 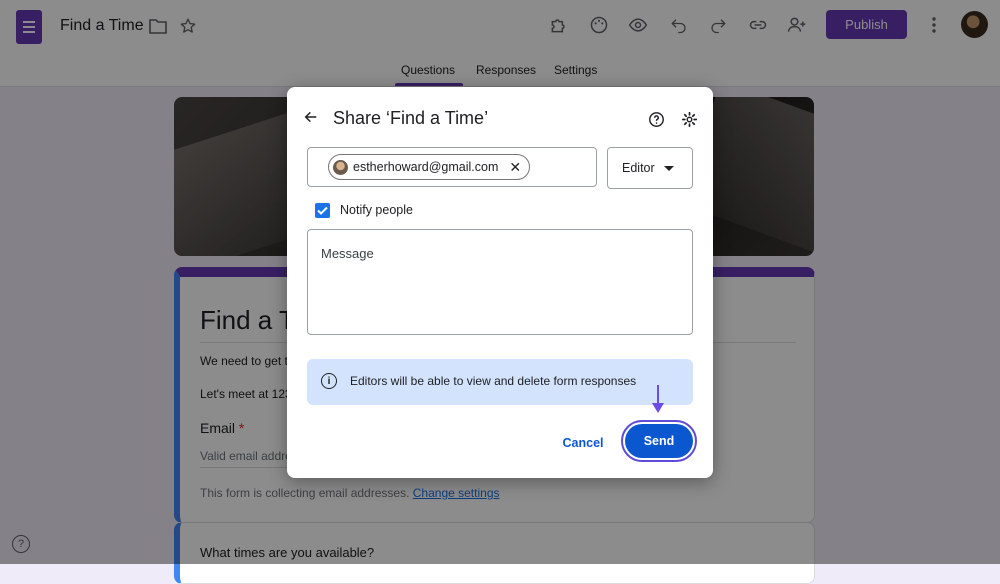 What do you see at coordinates (669, 168) in the screenshot?
I see `dropdown-caret-icon` at bounding box center [669, 168].